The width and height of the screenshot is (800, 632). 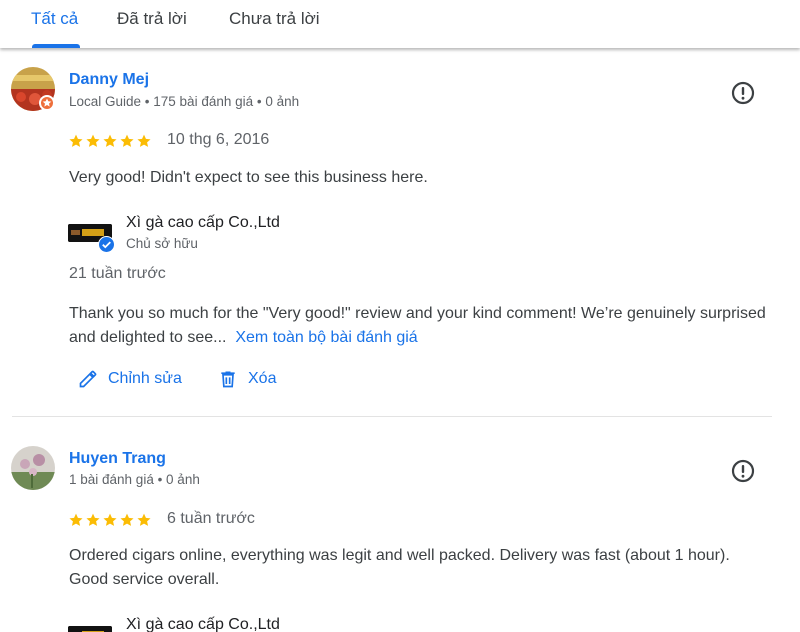 What do you see at coordinates (274, 19) in the screenshot?
I see `tab-unreplied: Chưa trả lời` at bounding box center [274, 19].